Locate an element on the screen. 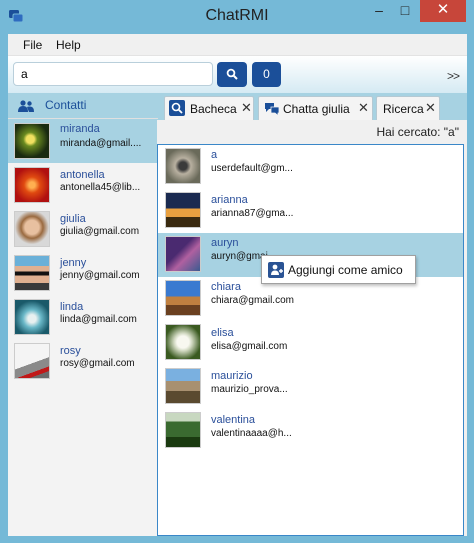 The image size is (474, 543). result-name: arianna is located at coordinates (229, 200).